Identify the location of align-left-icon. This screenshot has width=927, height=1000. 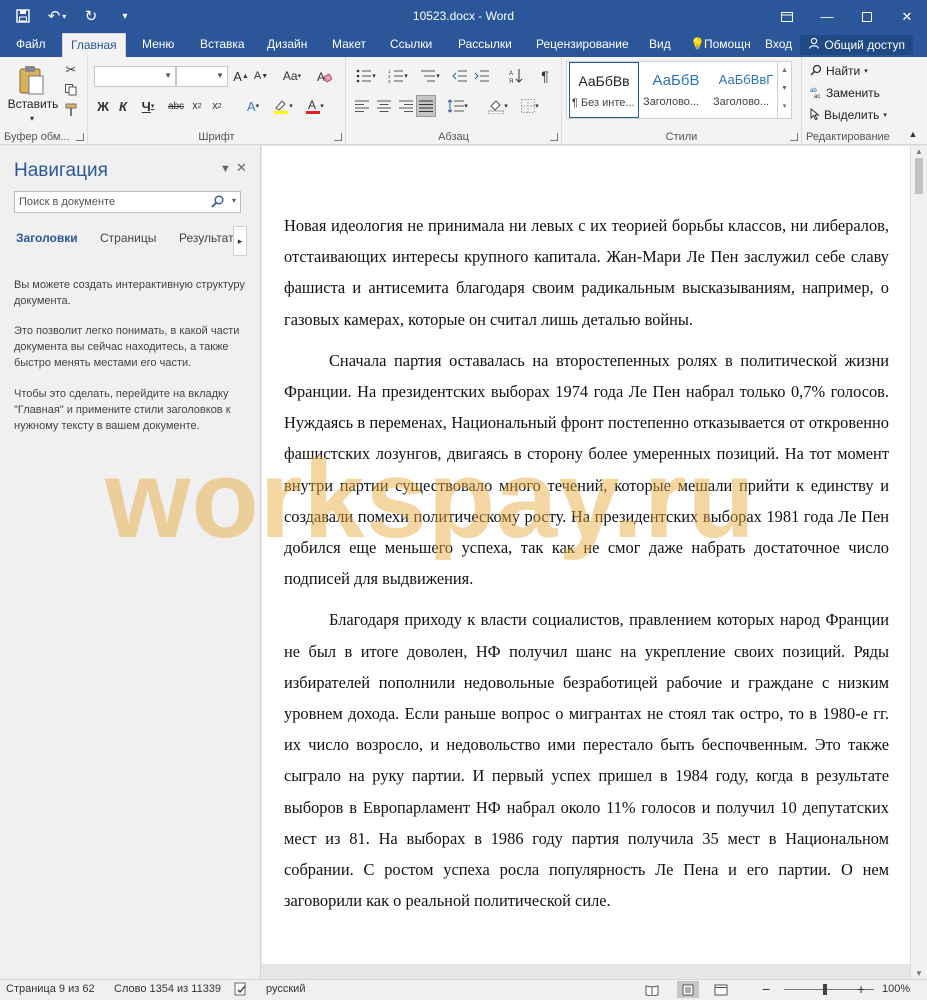
(362, 106).